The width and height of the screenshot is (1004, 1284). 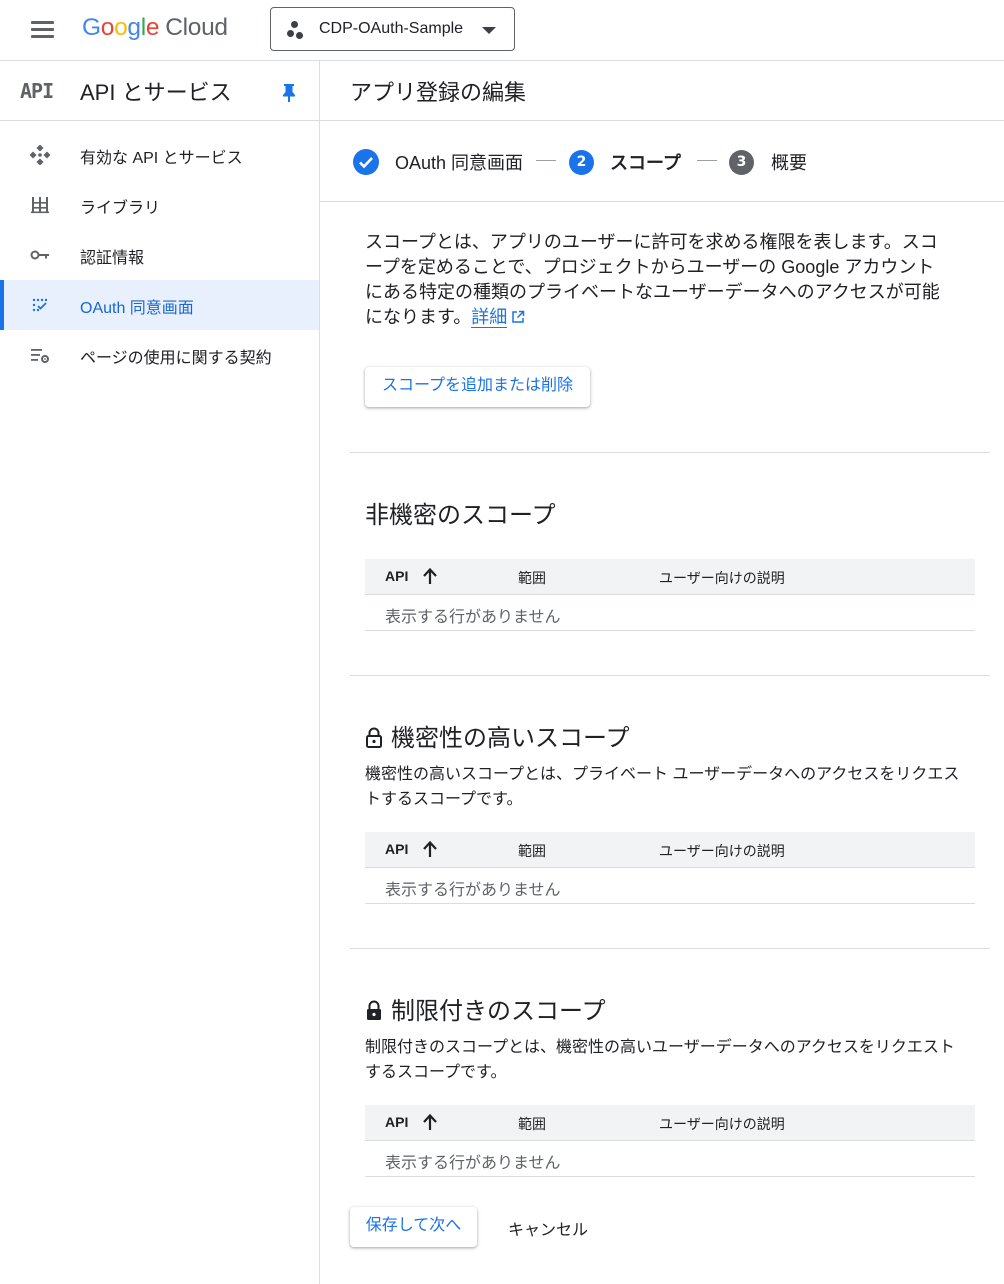 I want to click on cancel-button: キャンセル, so click(x=548, y=1227).